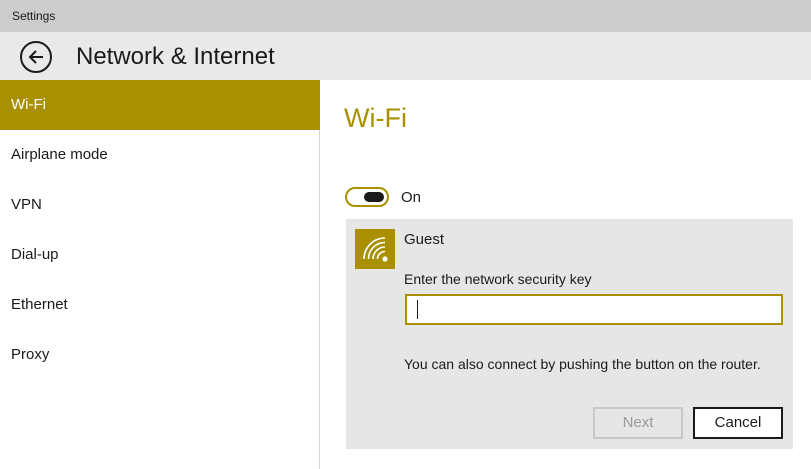 This screenshot has height=469, width=811. What do you see at coordinates (375, 249) in the screenshot?
I see `wifi-secured-icon` at bounding box center [375, 249].